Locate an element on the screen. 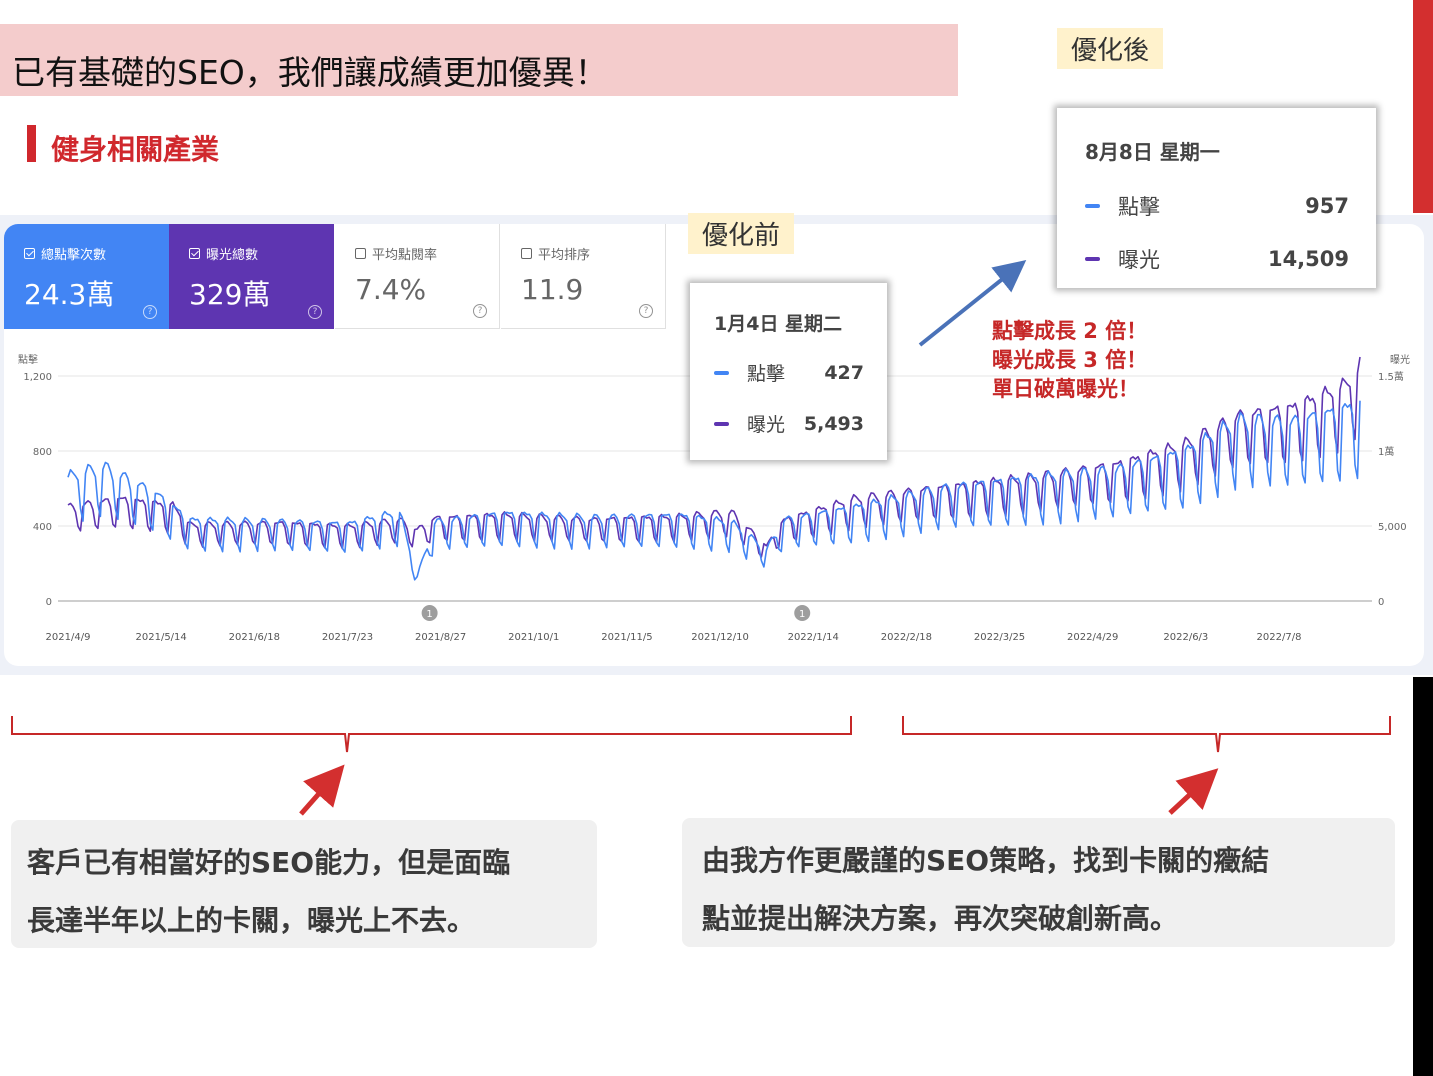 This screenshot has width=1433, height=1076. left-pointer-arrow is located at coordinates (322, 790).